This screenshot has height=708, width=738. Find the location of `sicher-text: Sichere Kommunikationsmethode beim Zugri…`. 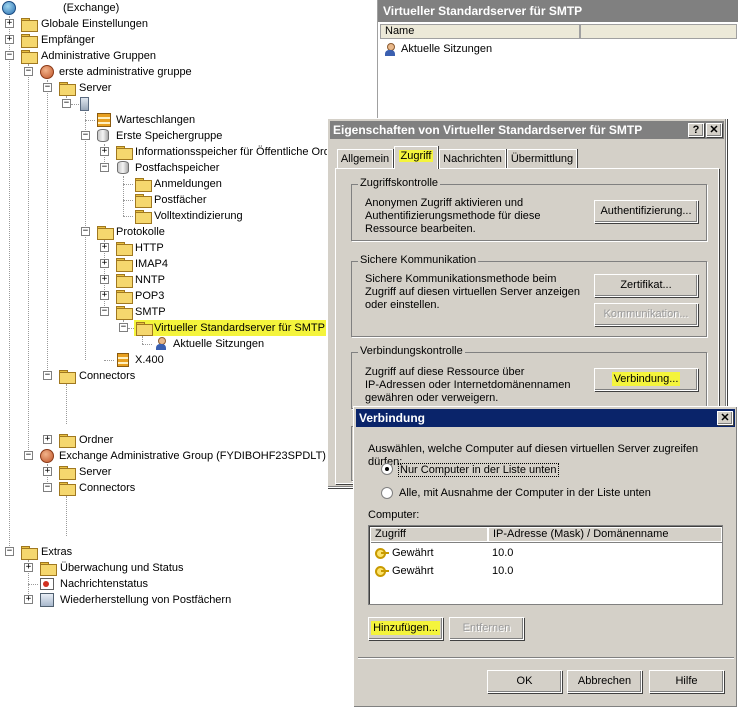

sicher-text: Sichere Kommunikationsmethode beim Zugri… is located at coordinates (473, 292).